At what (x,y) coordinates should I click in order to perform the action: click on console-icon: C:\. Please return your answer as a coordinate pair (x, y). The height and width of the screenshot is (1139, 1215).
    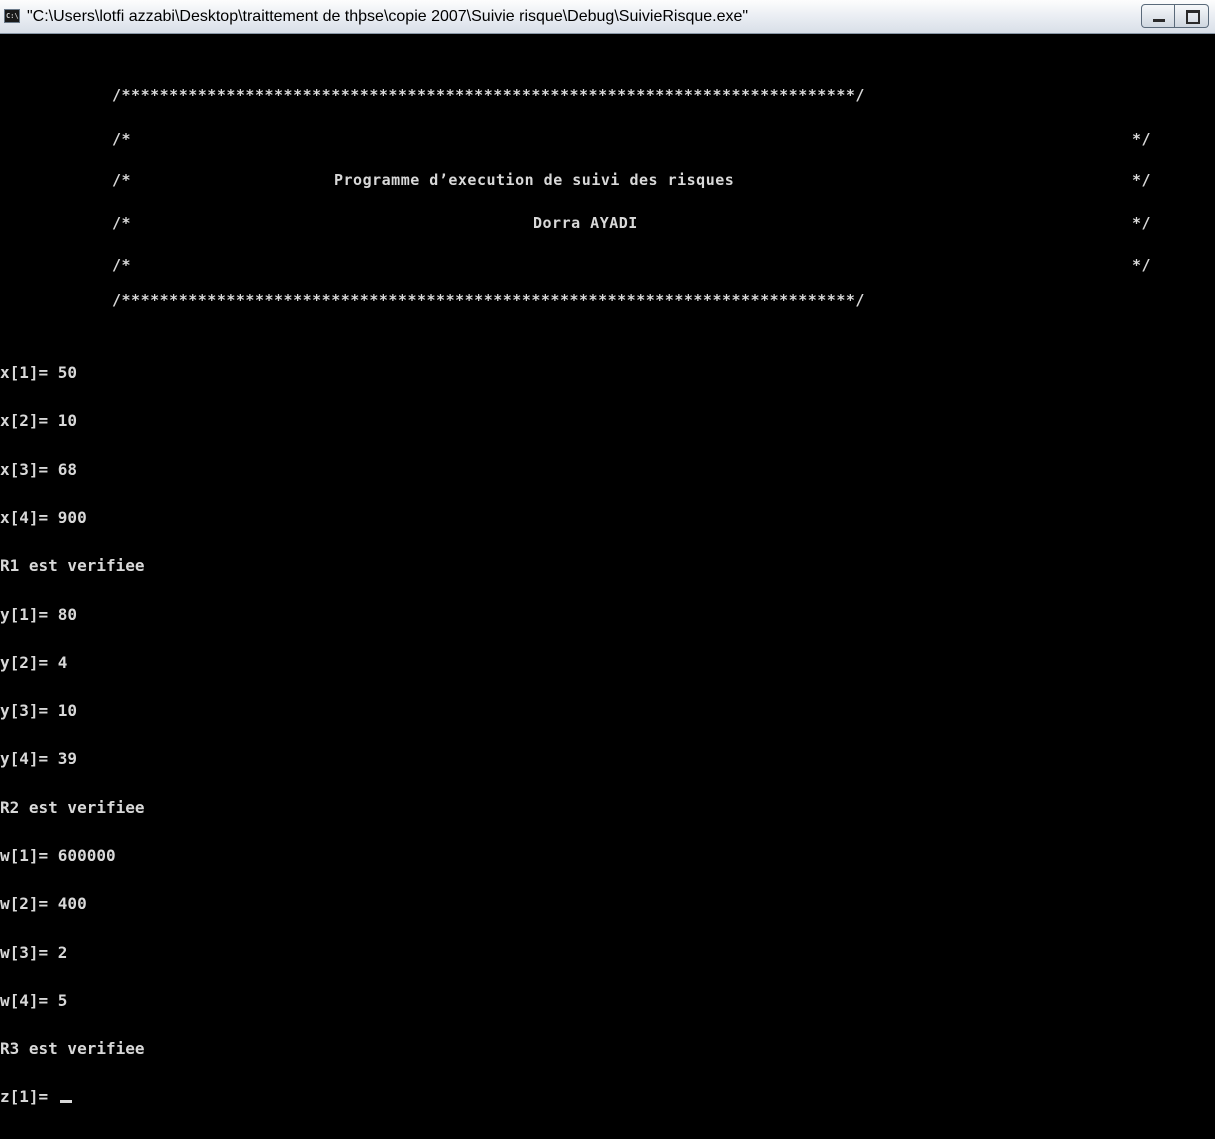
    Looking at the image, I should click on (12, 16).